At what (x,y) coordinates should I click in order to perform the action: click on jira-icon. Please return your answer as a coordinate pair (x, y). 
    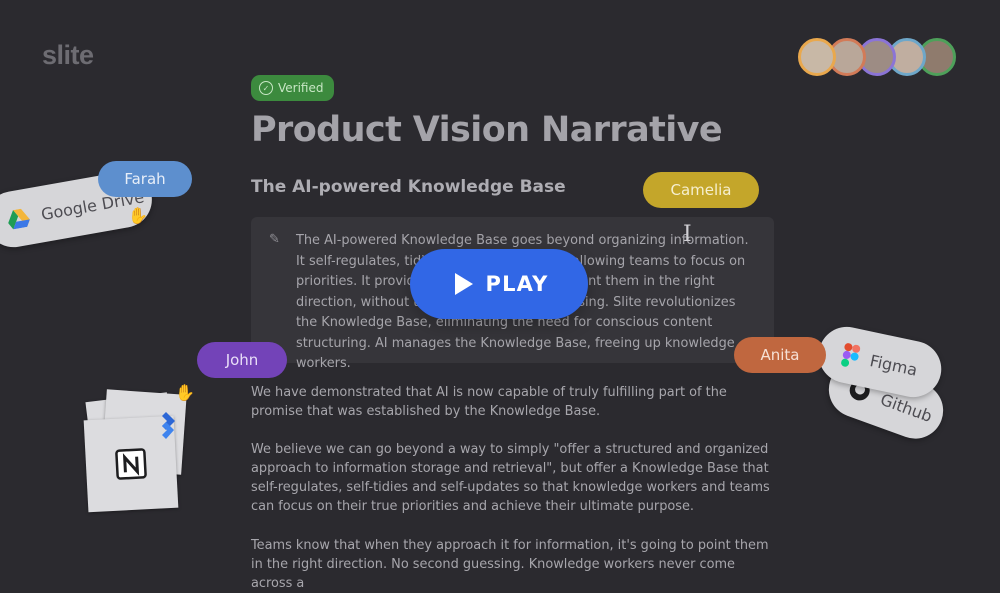
    Looking at the image, I should click on (168, 425).